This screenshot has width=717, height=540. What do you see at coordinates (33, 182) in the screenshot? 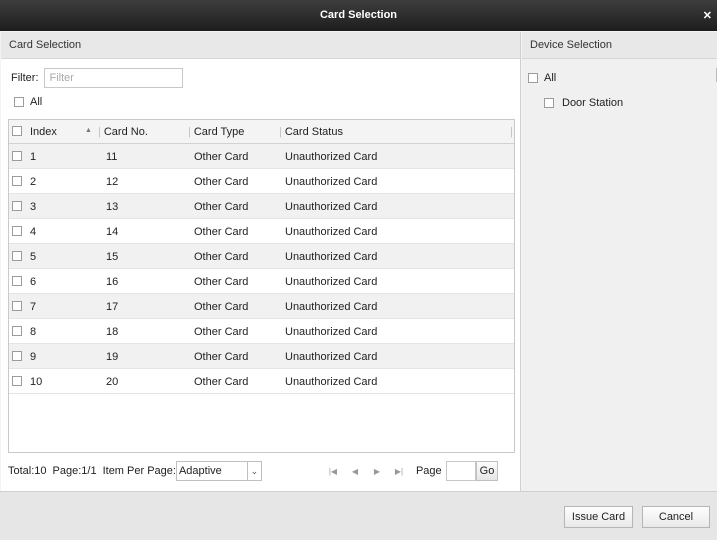
I see `cell-index: 2` at bounding box center [33, 182].